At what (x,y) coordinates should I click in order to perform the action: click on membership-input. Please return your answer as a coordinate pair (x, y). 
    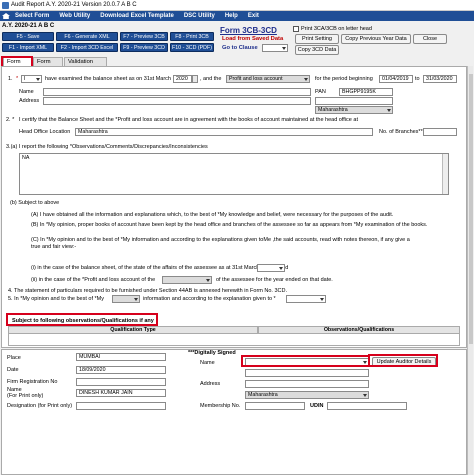
    Looking at the image, I should click on (275, 406).